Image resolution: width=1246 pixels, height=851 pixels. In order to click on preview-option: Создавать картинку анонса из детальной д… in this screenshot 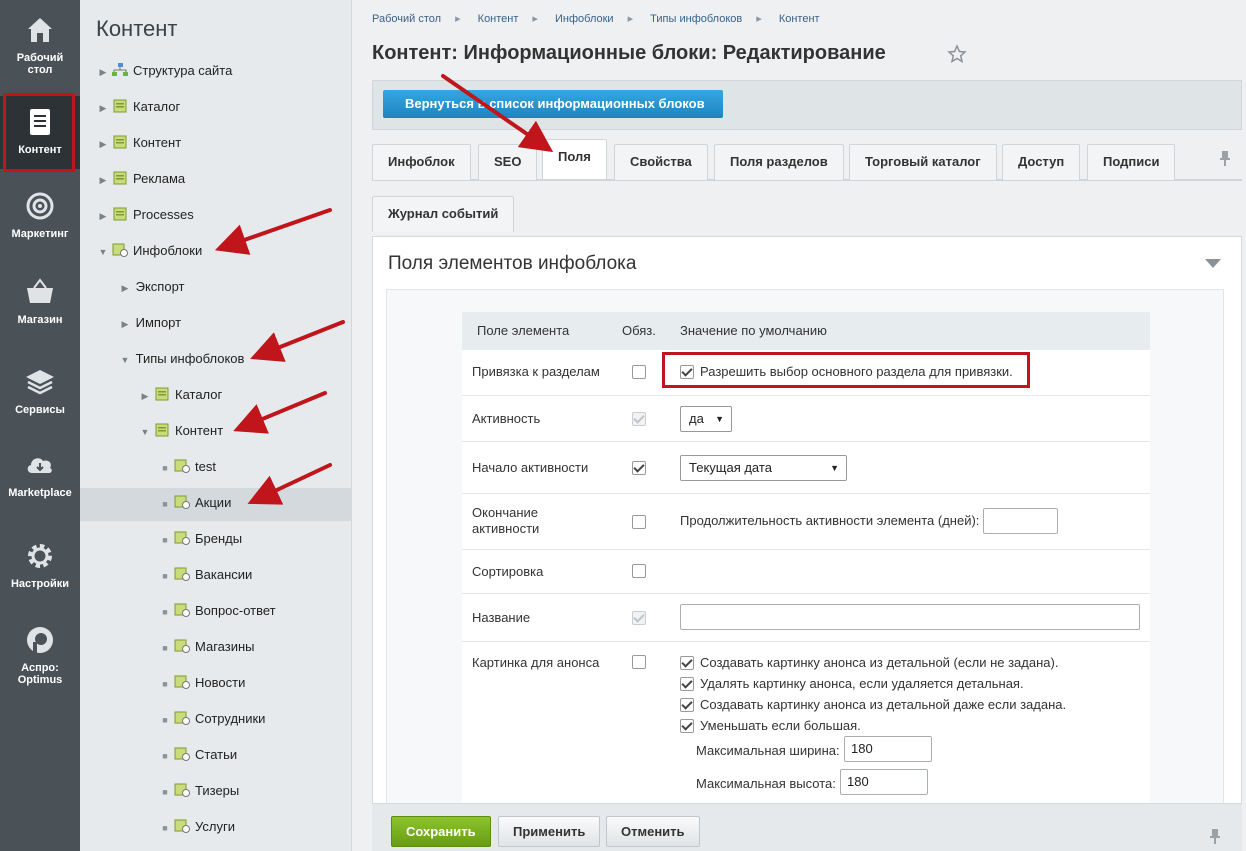, I will do `click(873, 704)`.